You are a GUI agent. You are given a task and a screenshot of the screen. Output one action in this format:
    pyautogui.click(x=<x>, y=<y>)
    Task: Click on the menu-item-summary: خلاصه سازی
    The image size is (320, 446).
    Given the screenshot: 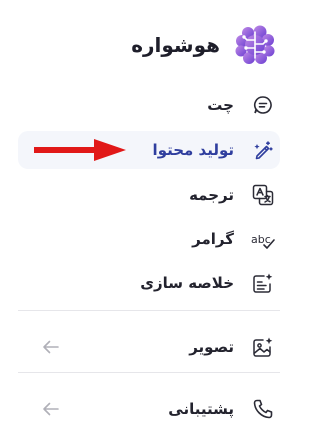 What is the action you would take?
    pyautogui.click(x=149, y=283)
    